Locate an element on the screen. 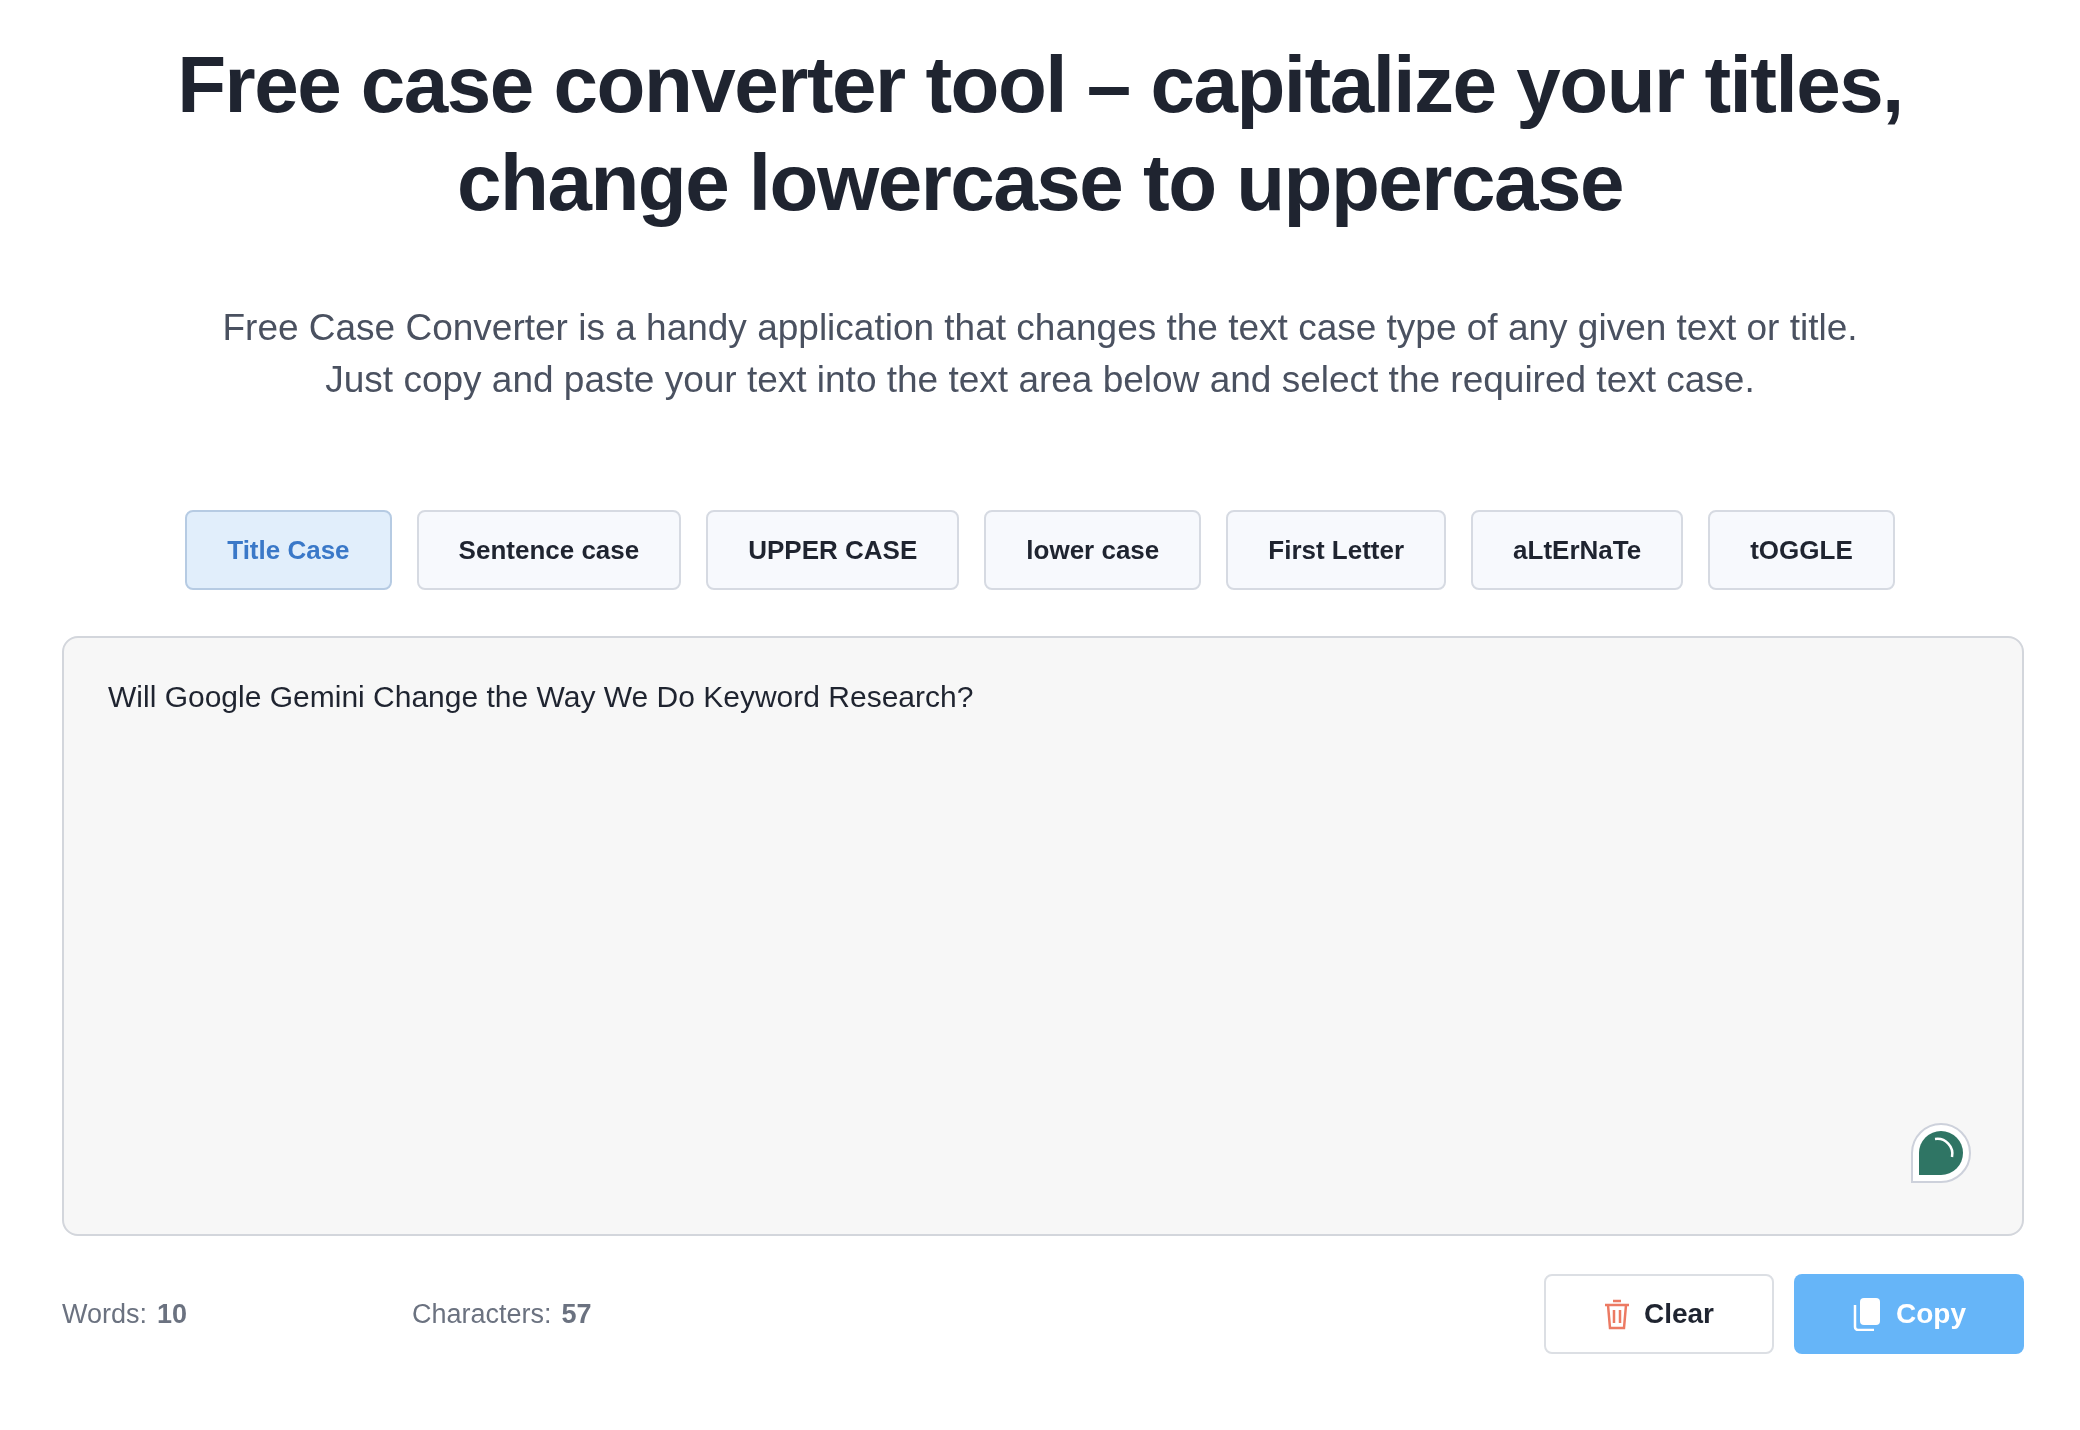 The width and height of the screenshot is (2080, 1430). page-title: change lowercase to uppercase is located at coordinates (1040, 183).